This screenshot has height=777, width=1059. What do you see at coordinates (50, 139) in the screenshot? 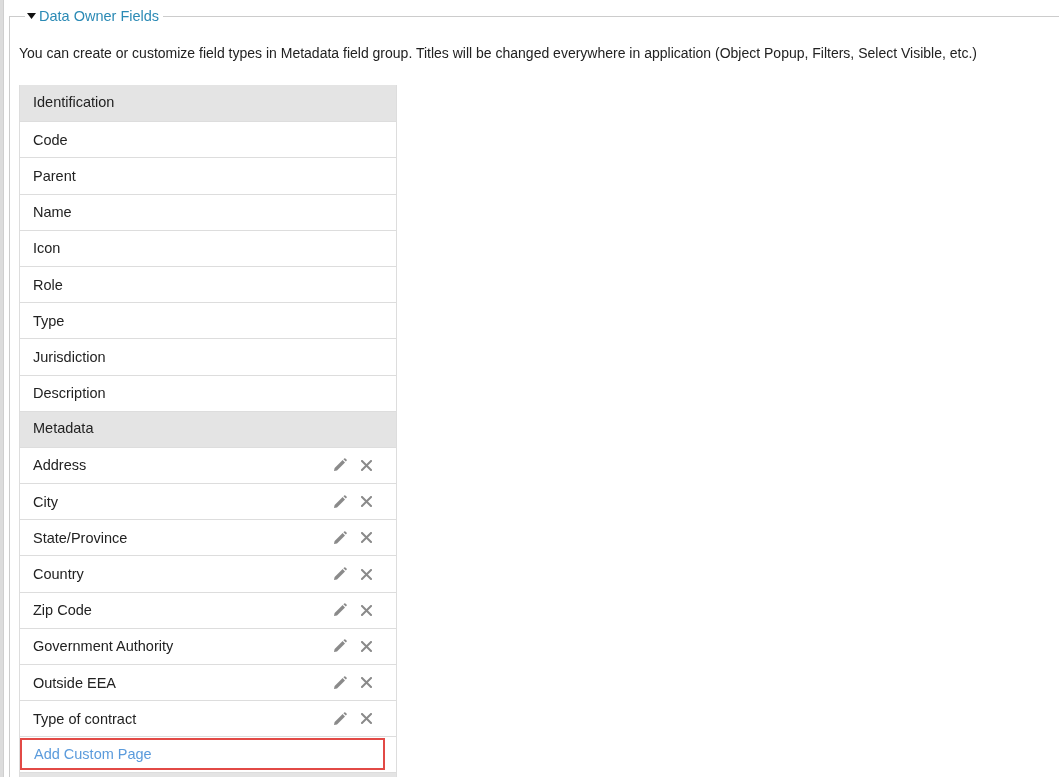
I see `field-name: Code` at bounding box center [50, 139].